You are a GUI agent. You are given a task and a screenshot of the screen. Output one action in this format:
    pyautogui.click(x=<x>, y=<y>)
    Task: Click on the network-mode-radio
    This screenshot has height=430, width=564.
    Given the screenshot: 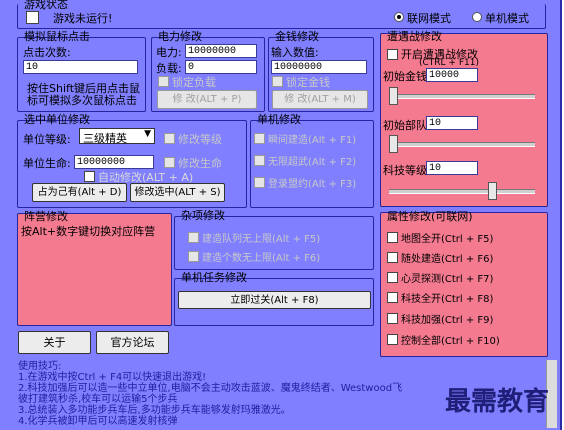 What is the action you would take?
    pyautogui.click(x=399, y=17)
    